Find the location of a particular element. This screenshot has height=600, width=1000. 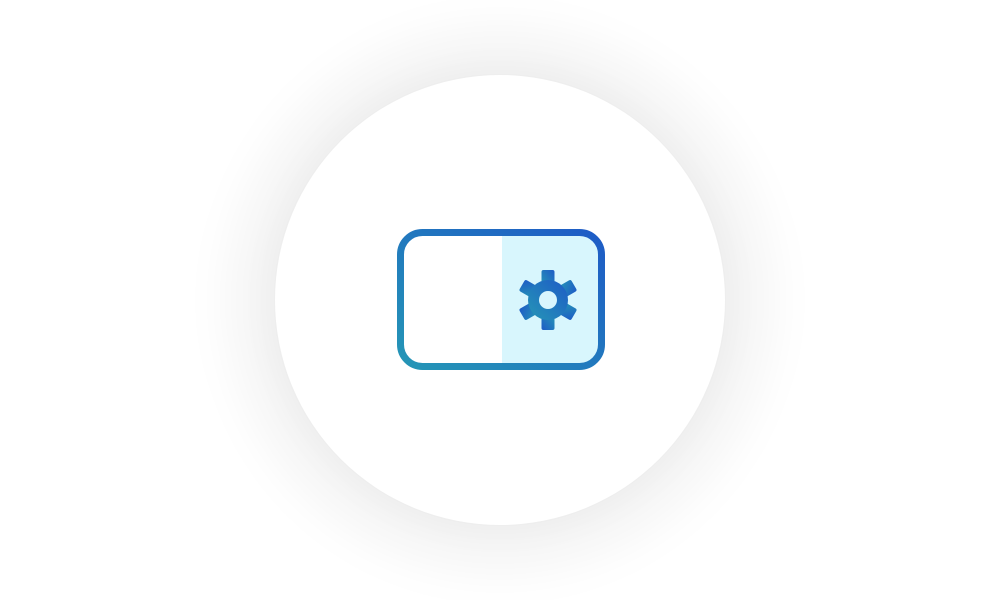

settings-panel-svg is located at coordinates (501, 299).